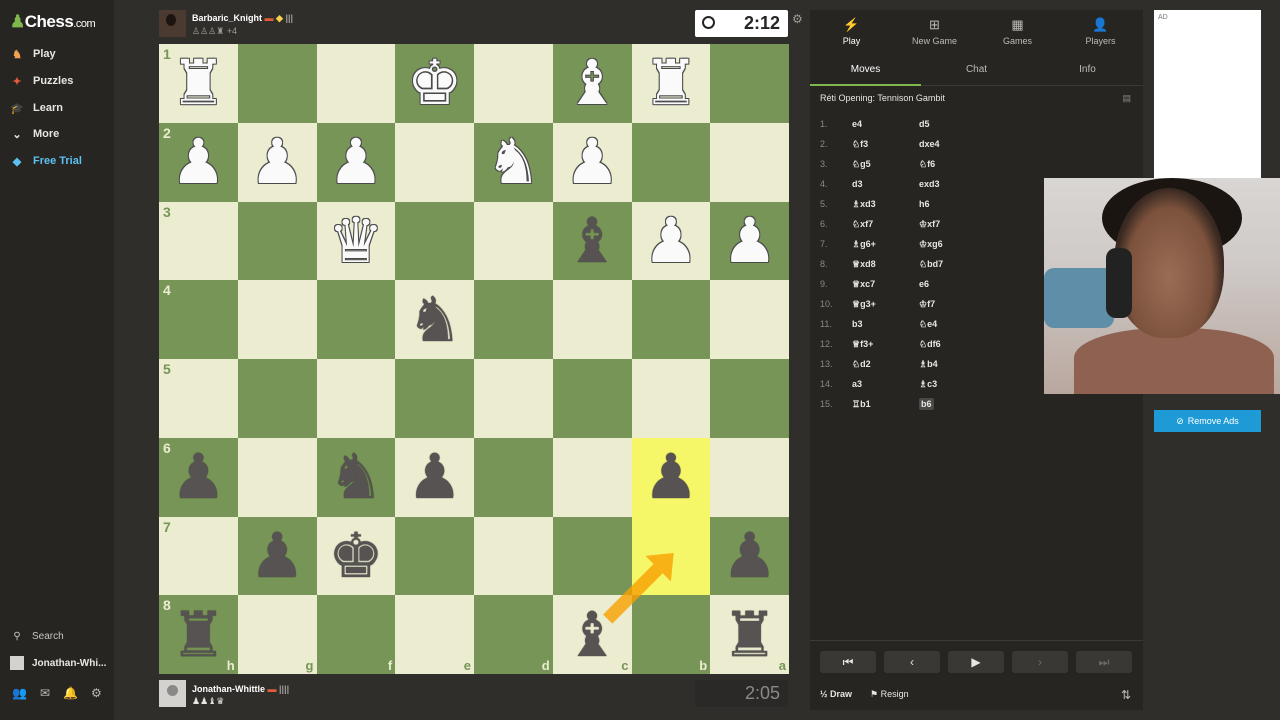  I want to click on white-bishop-piece: ♝, so click(592, 83).